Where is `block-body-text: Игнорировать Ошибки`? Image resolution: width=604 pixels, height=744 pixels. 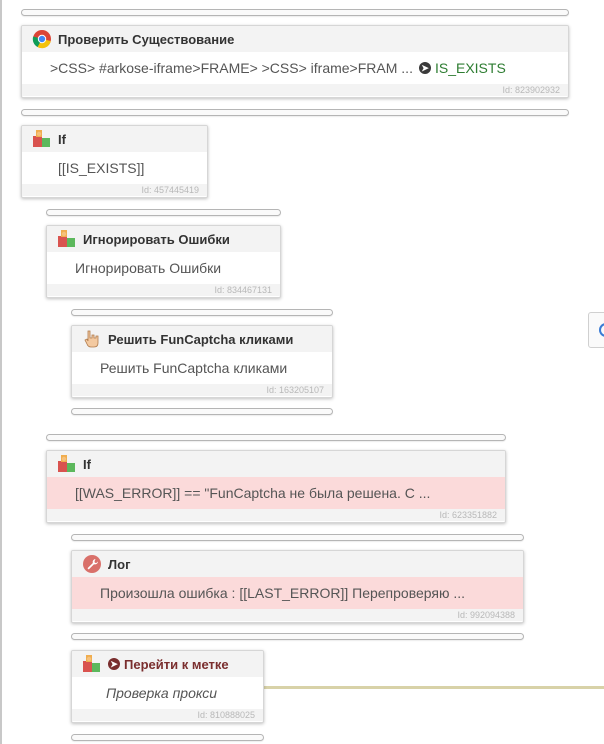
block-body-text: Игнорировать Ошибки is located at coordinates (148, 268).